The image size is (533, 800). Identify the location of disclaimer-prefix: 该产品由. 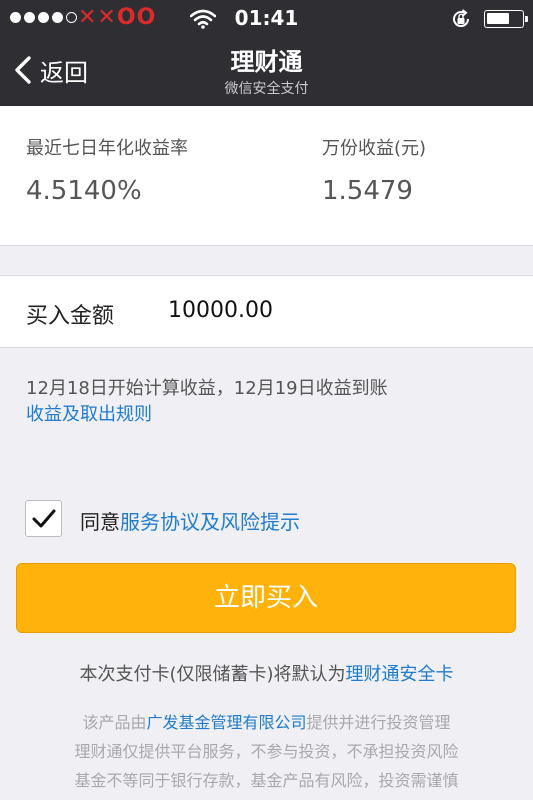
(114, 722).